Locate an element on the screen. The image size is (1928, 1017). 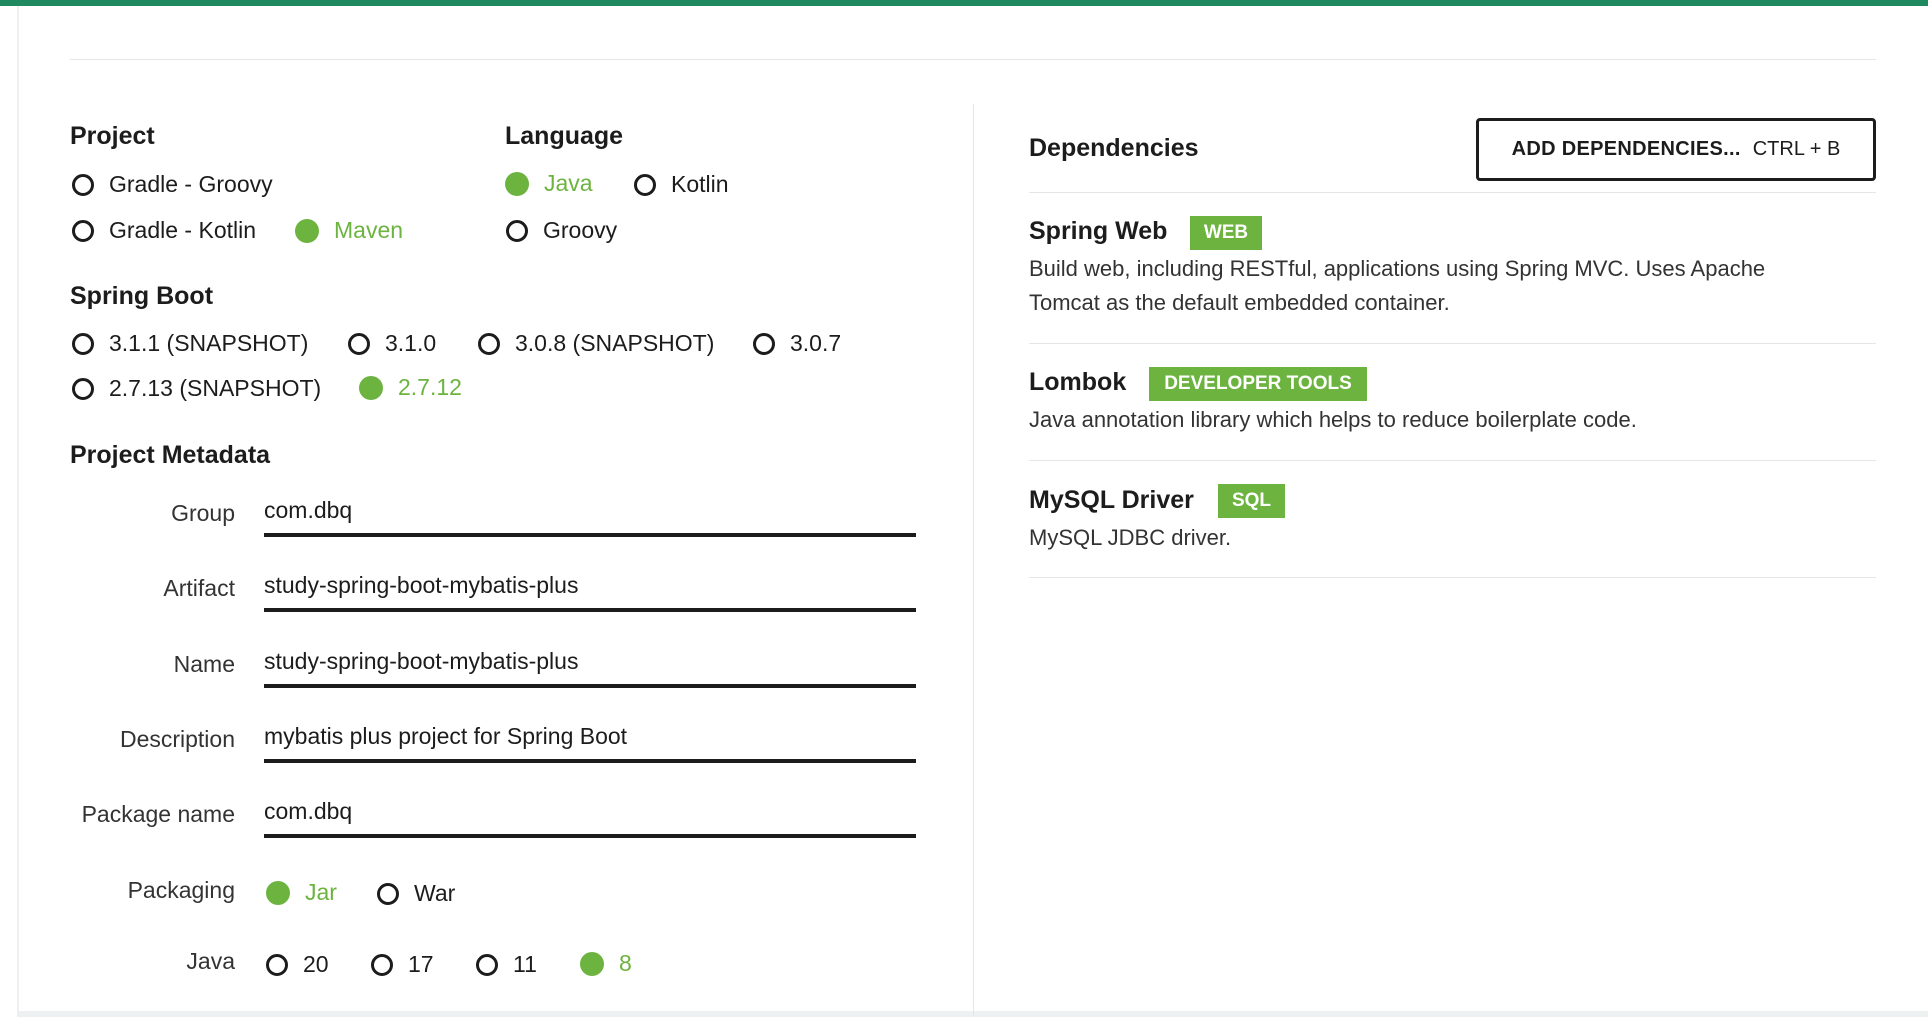
option-label: 17 is located at coordinates (421, 964).